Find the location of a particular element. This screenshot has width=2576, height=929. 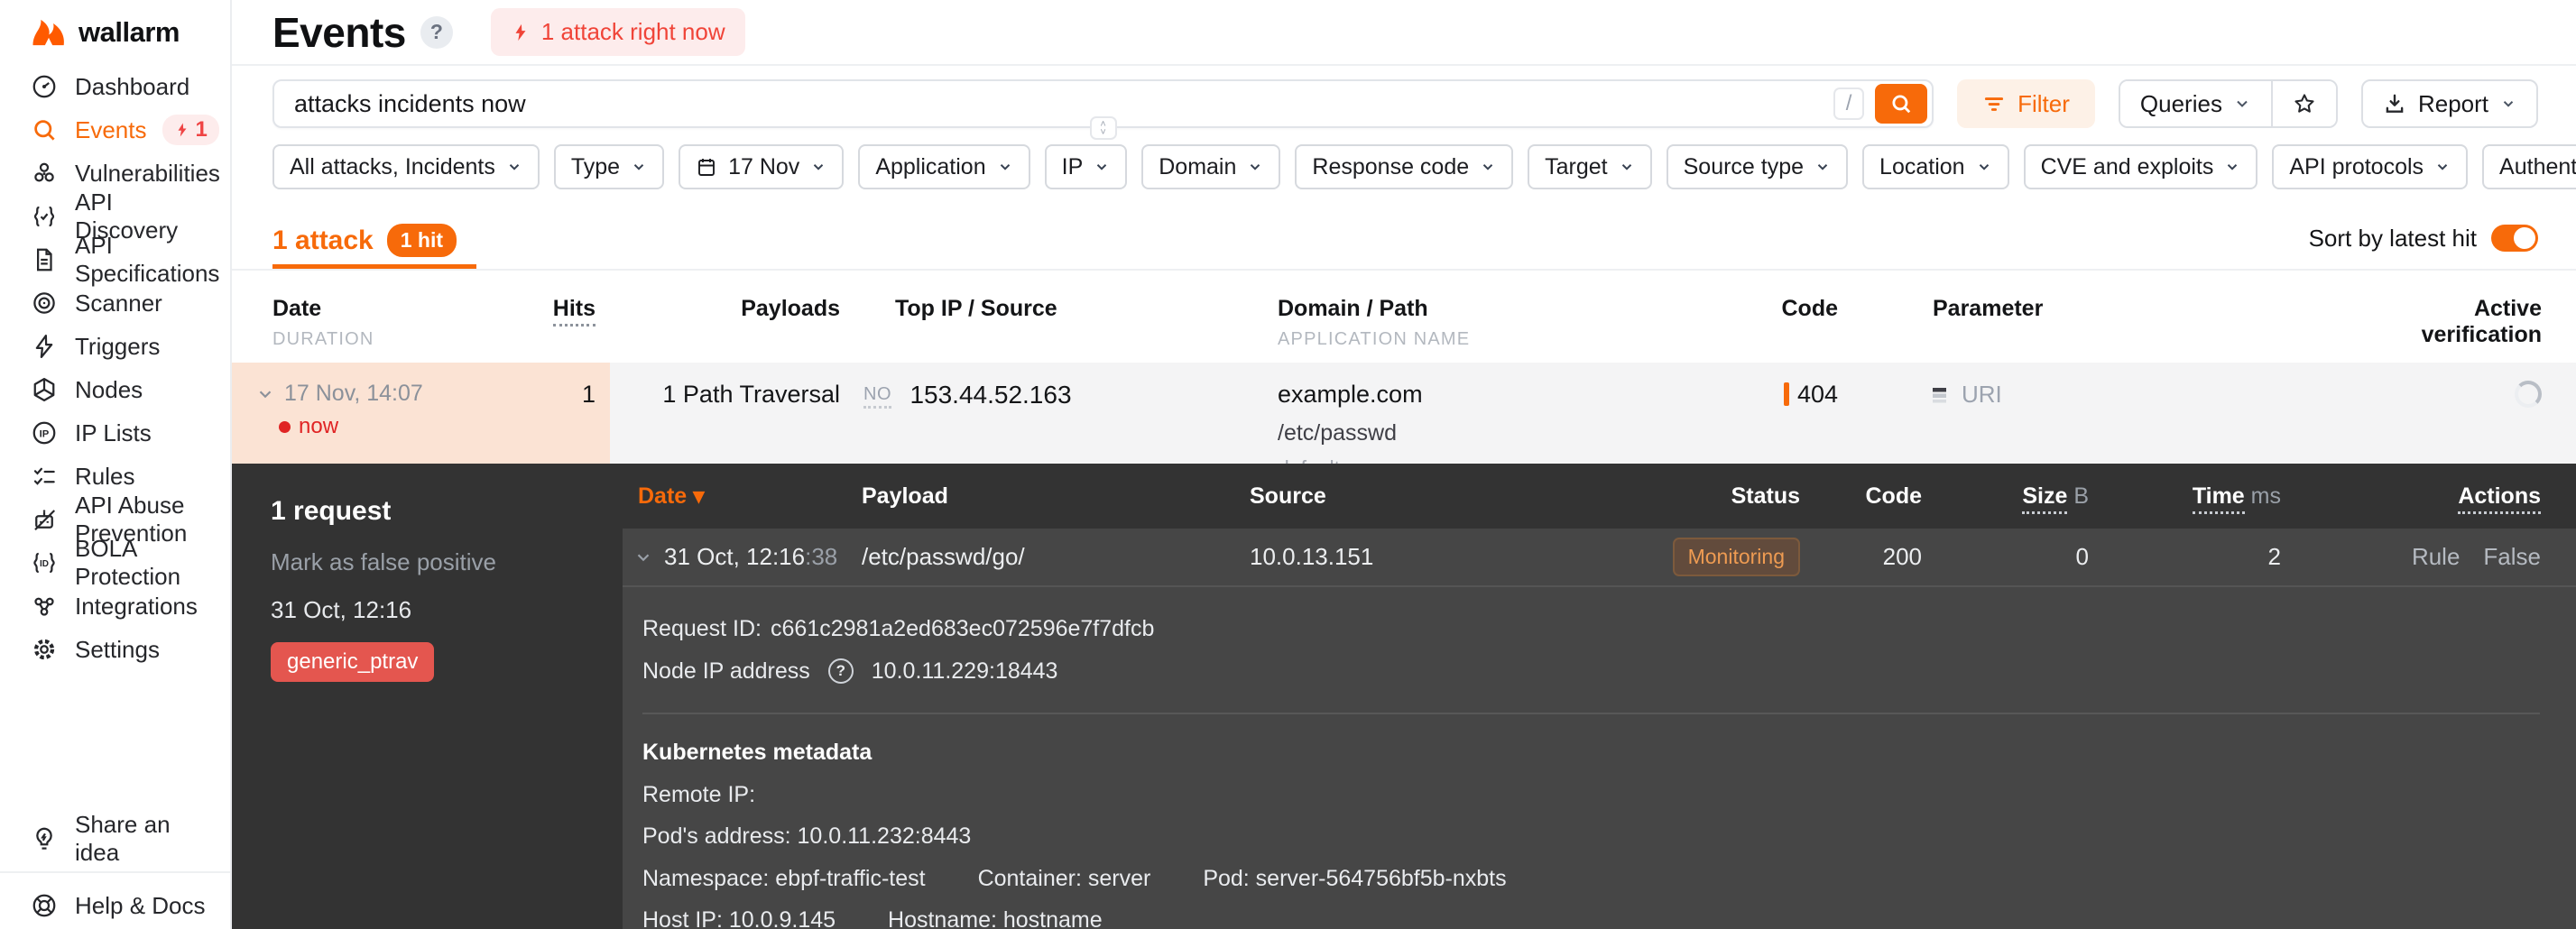

sidebar-item-bola-protection: ID BOLA Protection is located at coordinates (115, 562).